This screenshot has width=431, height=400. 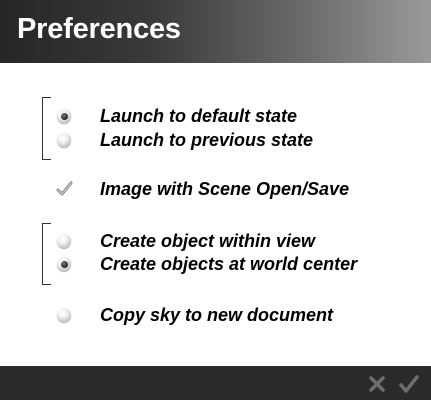 I want to click on option-create-world-center: Create objects at world center, so click(x=215, y=264).